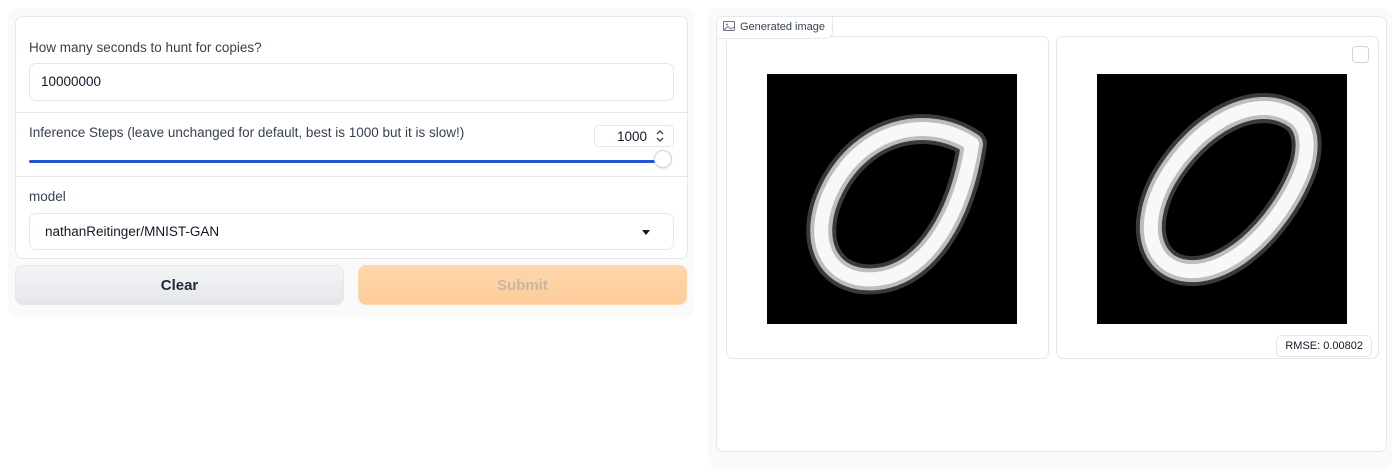 This screenshot has width=1400, height=474. I want to click on model-block: model nathanReitinger/MNIST-GAN, so click(351, 217).